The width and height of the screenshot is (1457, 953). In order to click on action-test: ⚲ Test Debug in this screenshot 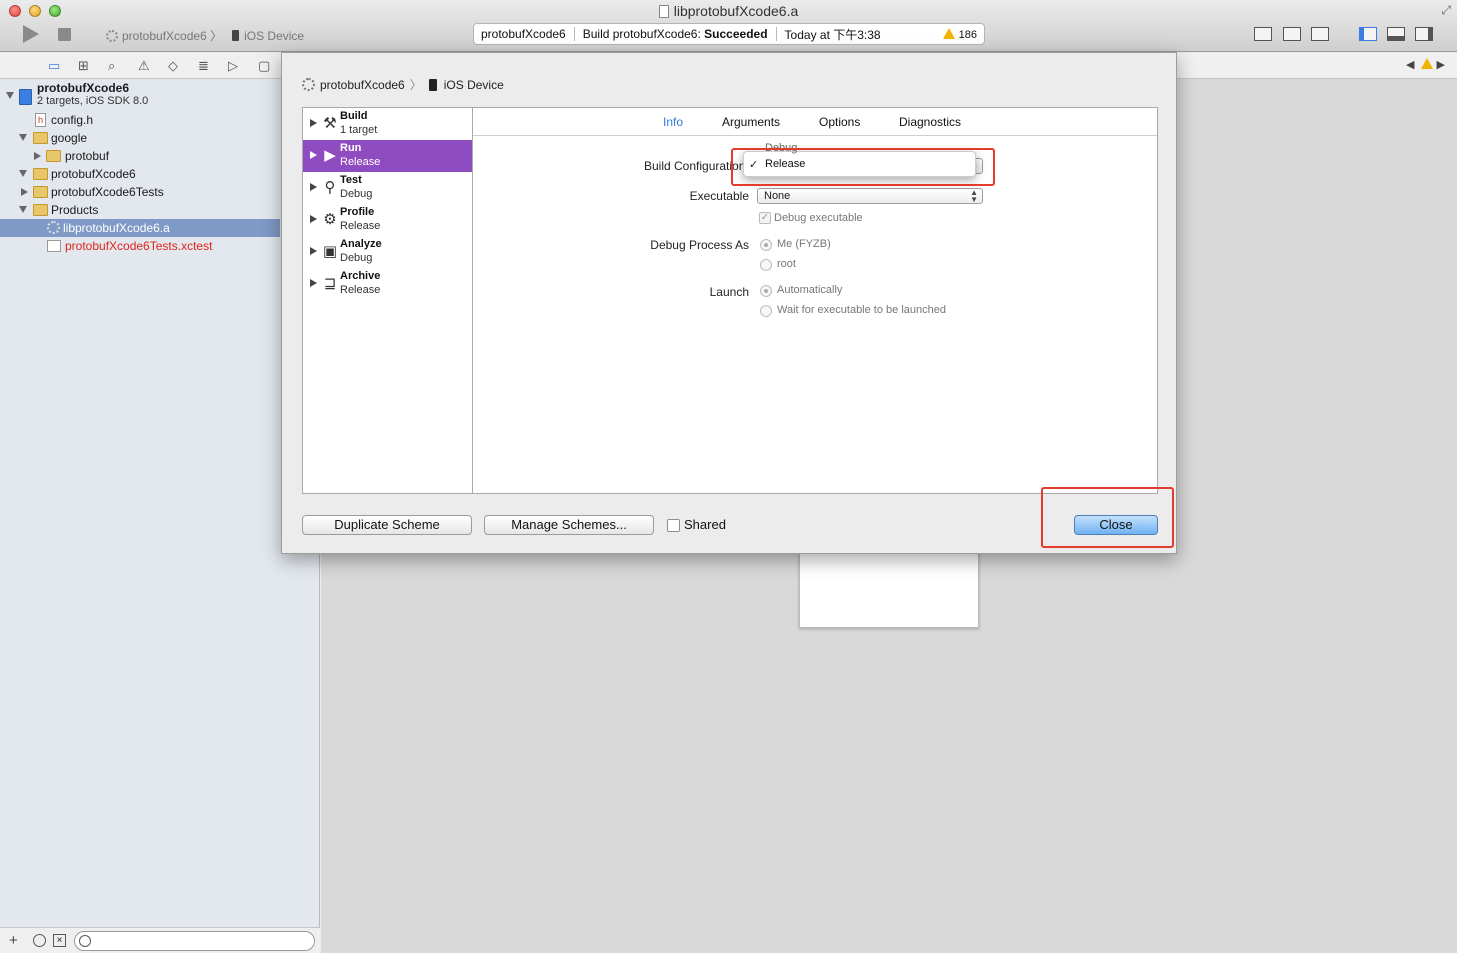, I will do `click(387, 188)`.